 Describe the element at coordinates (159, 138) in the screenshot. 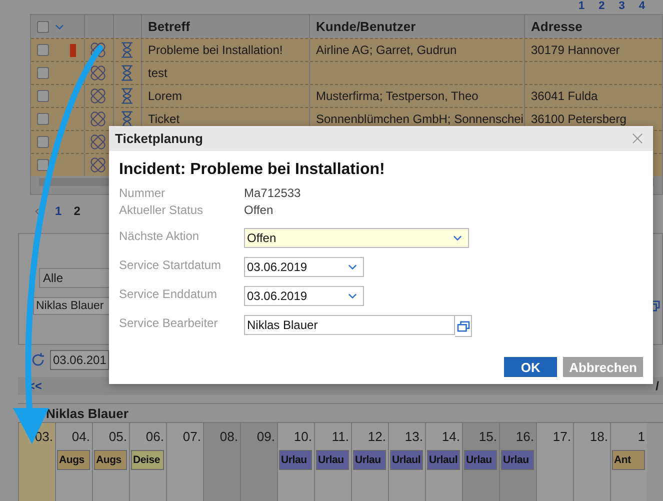

I see `dialog-title: Ticketplanung` at that location.